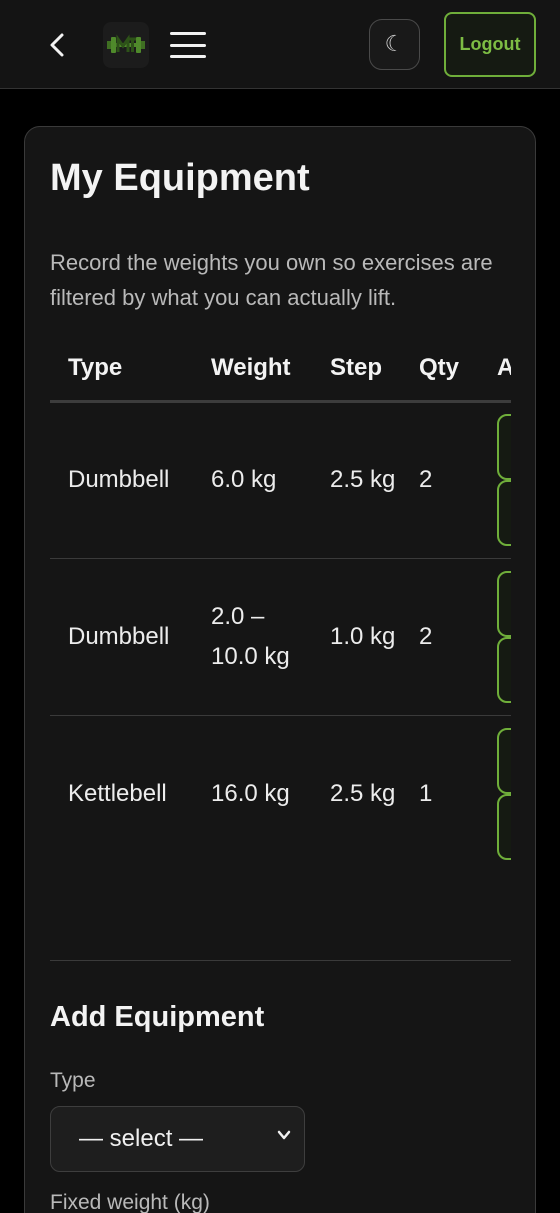 This screenshot has height=1213, width=560. Describe the element at coordinates (73, 1080) in the screenshot. I see `type-field-label: Type` at that location.